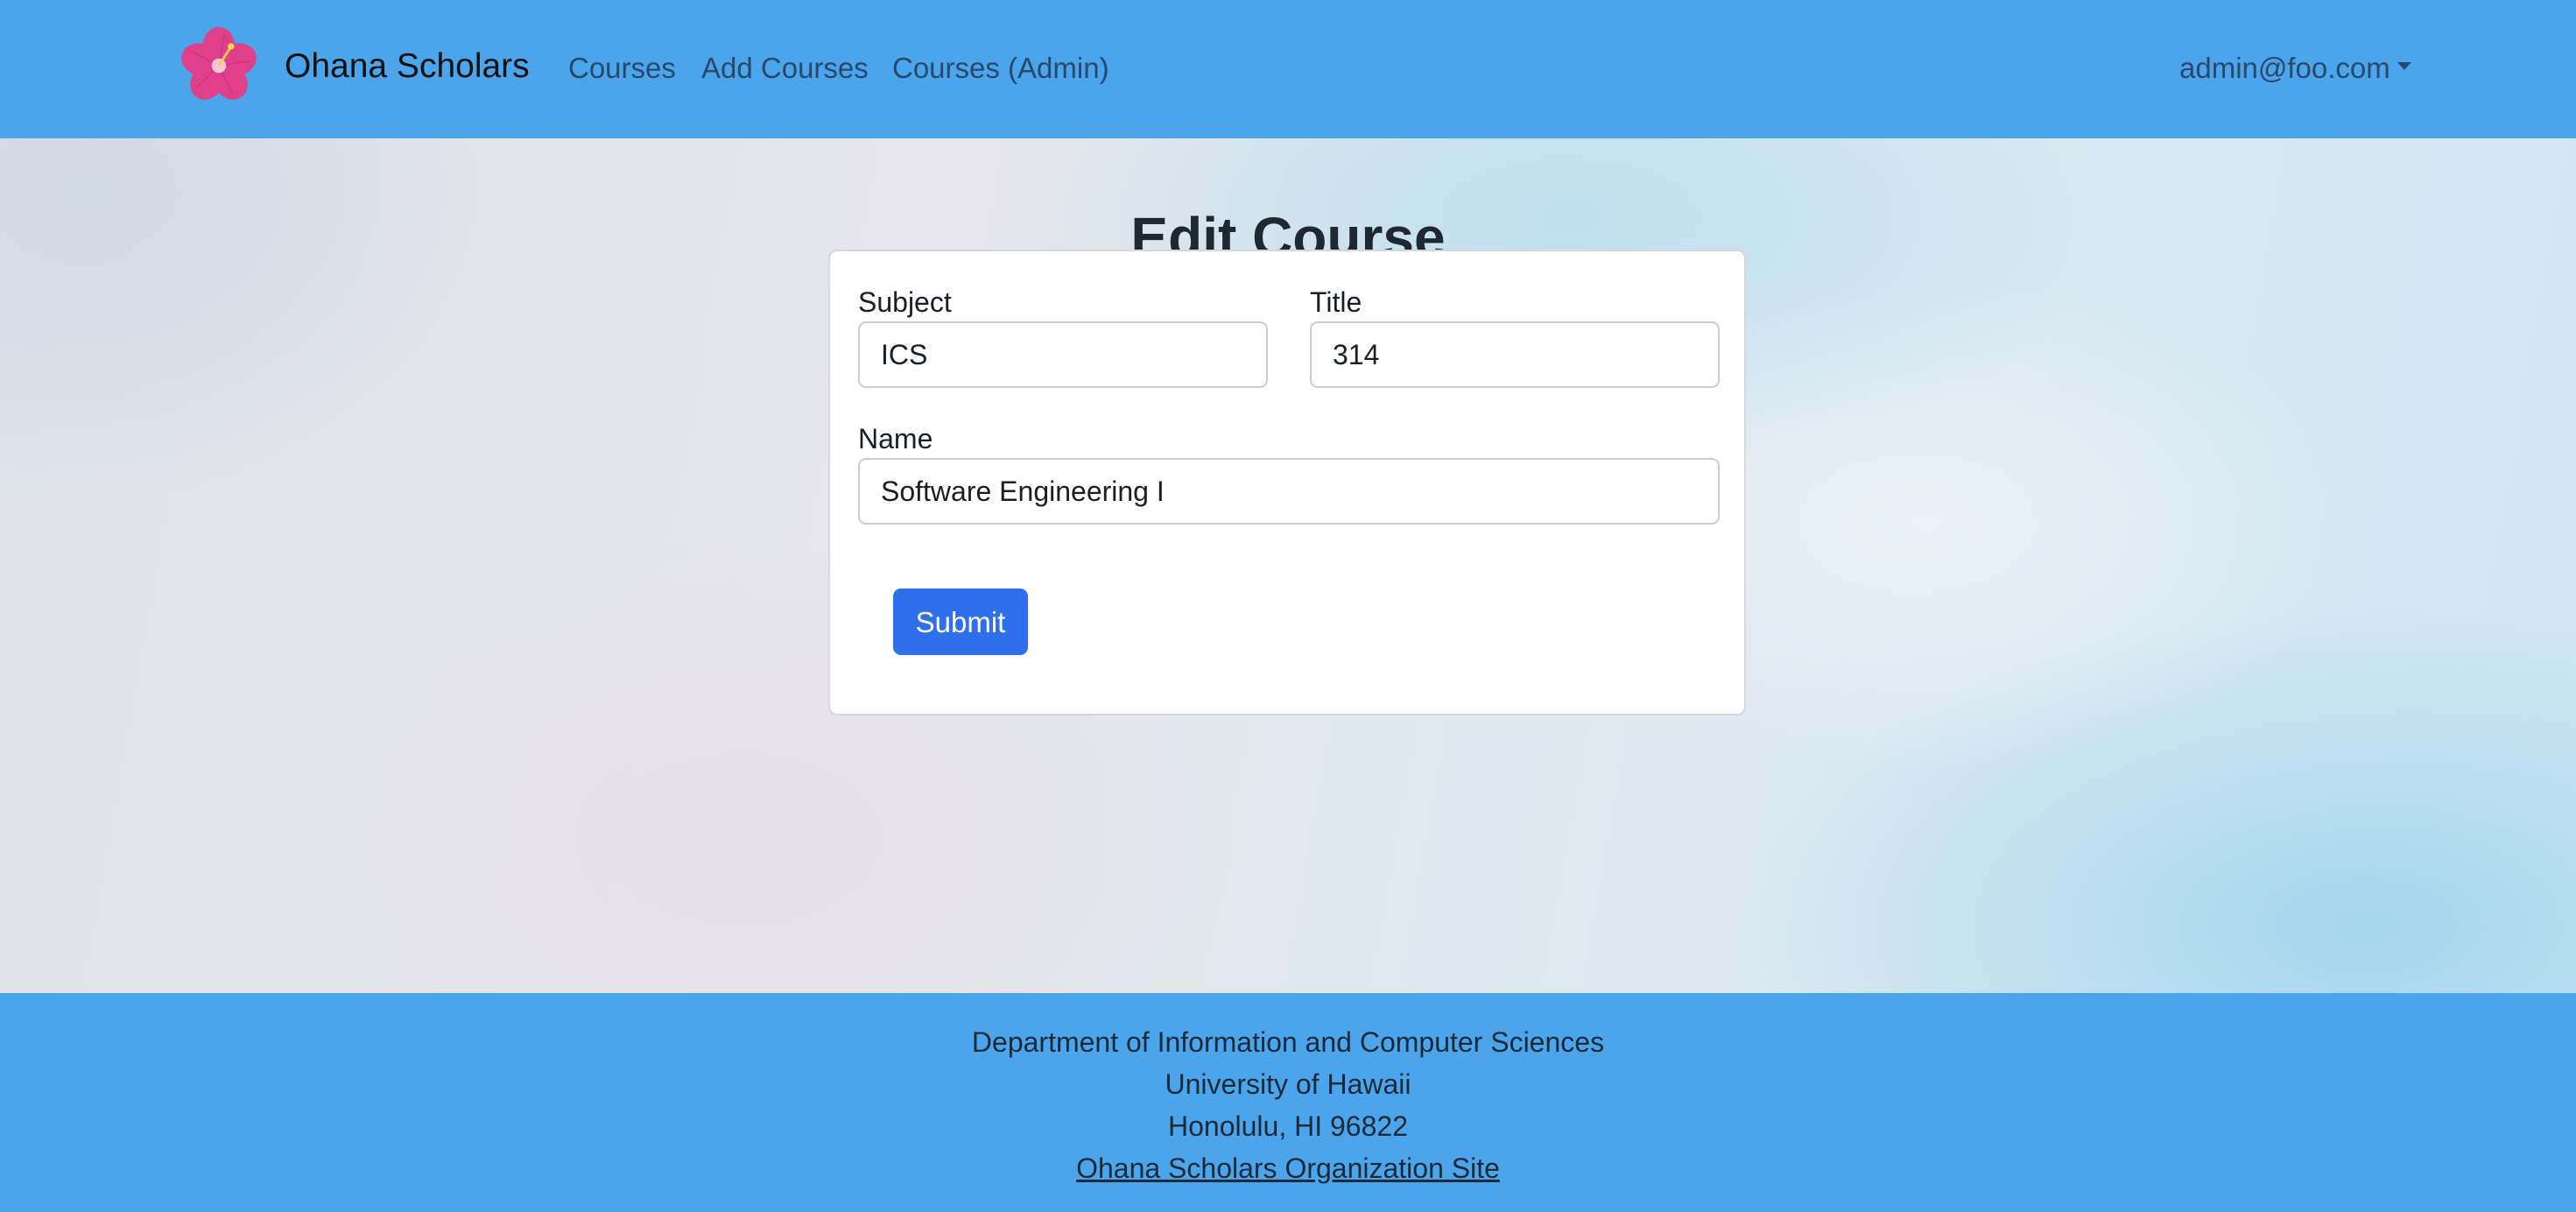  Describe the element at coordinates (1063, 354) in the screenshot. I see `subject-input` at that location.